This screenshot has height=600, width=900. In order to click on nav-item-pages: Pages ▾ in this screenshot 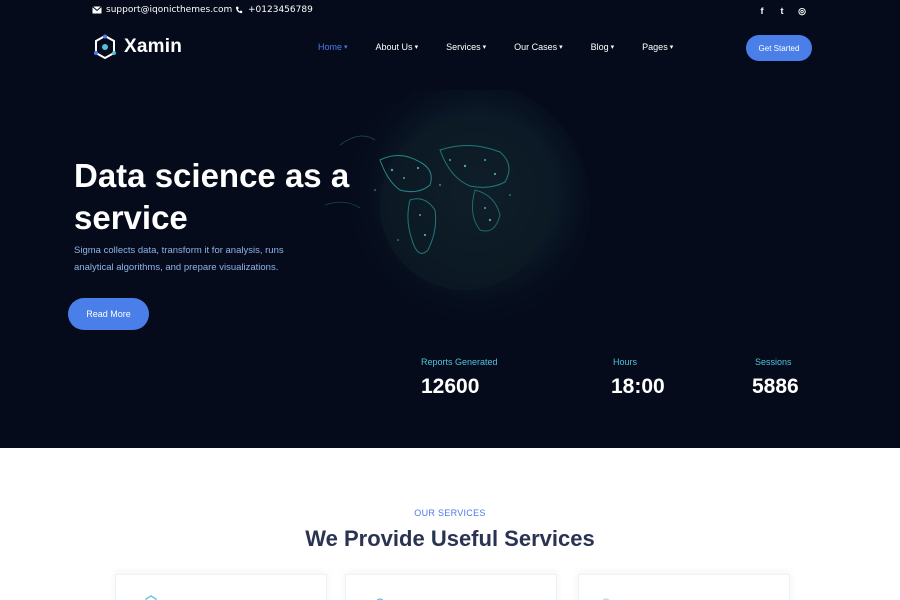, I will do `click(657, 47)`.